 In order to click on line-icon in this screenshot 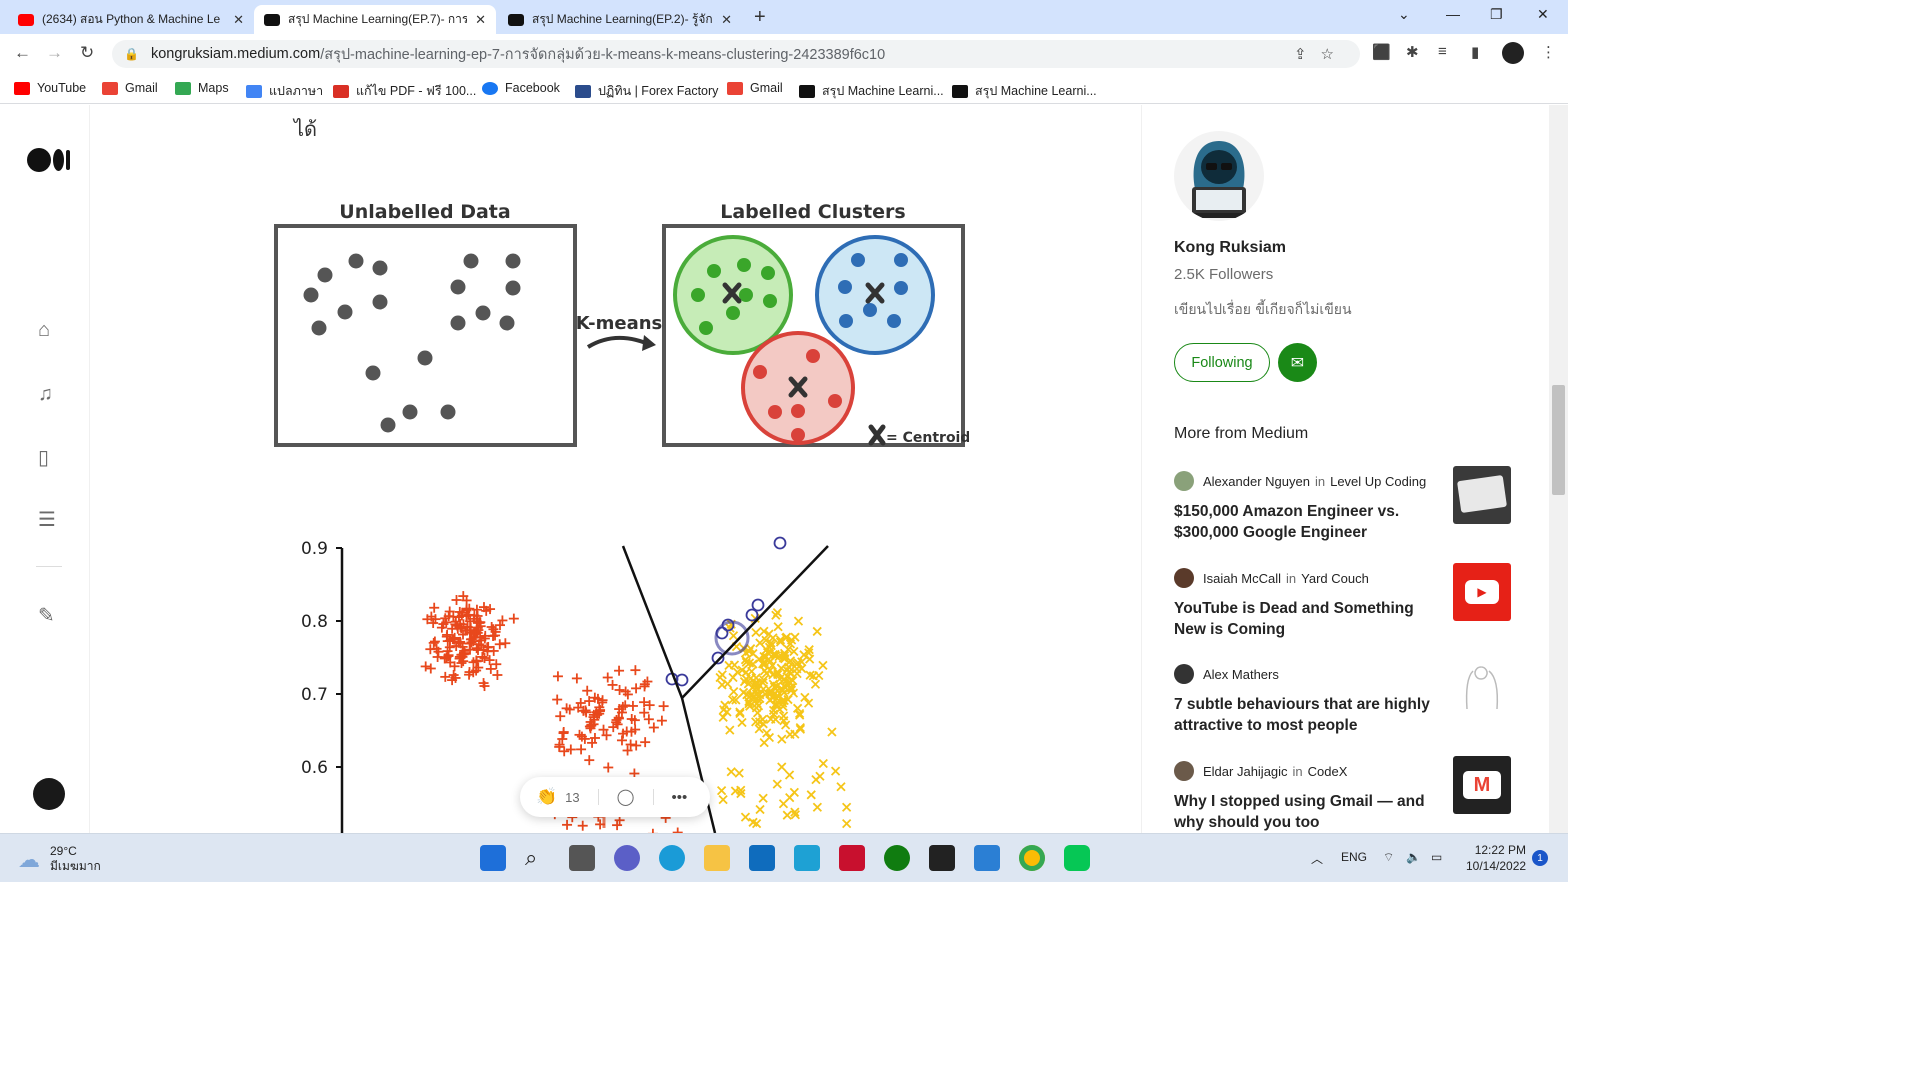, I will do `click(1077, 858)`.